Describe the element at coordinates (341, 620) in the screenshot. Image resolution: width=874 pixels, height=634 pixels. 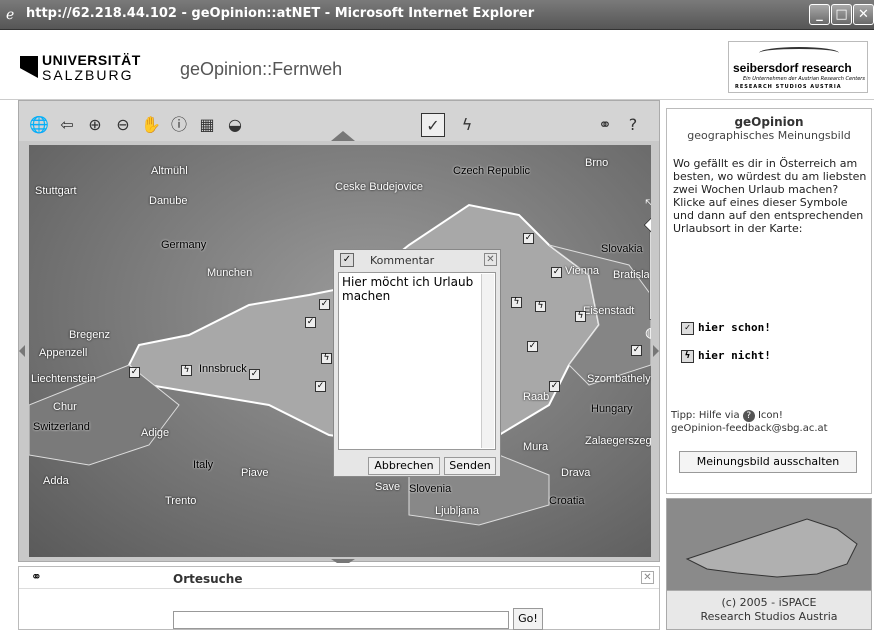
I see `search-input` at that location.